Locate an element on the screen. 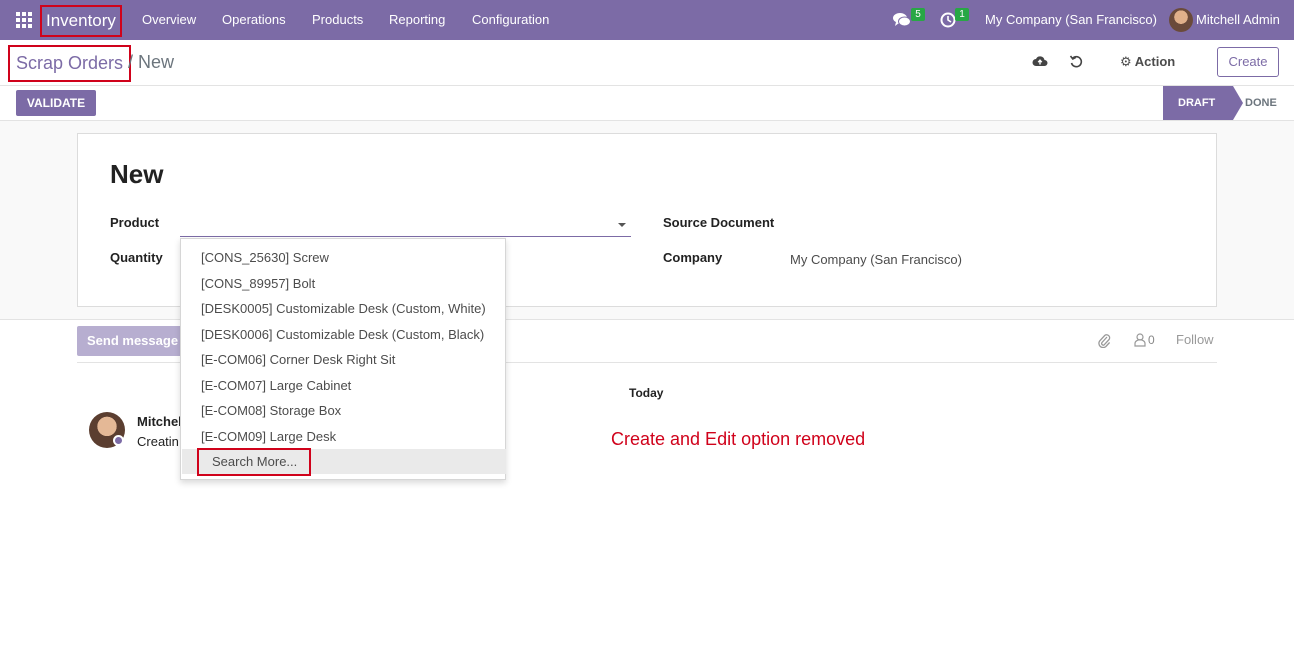 The height and width of the screenshot is (668, 1294). online-status-dot is located at coordinates (118, 440).